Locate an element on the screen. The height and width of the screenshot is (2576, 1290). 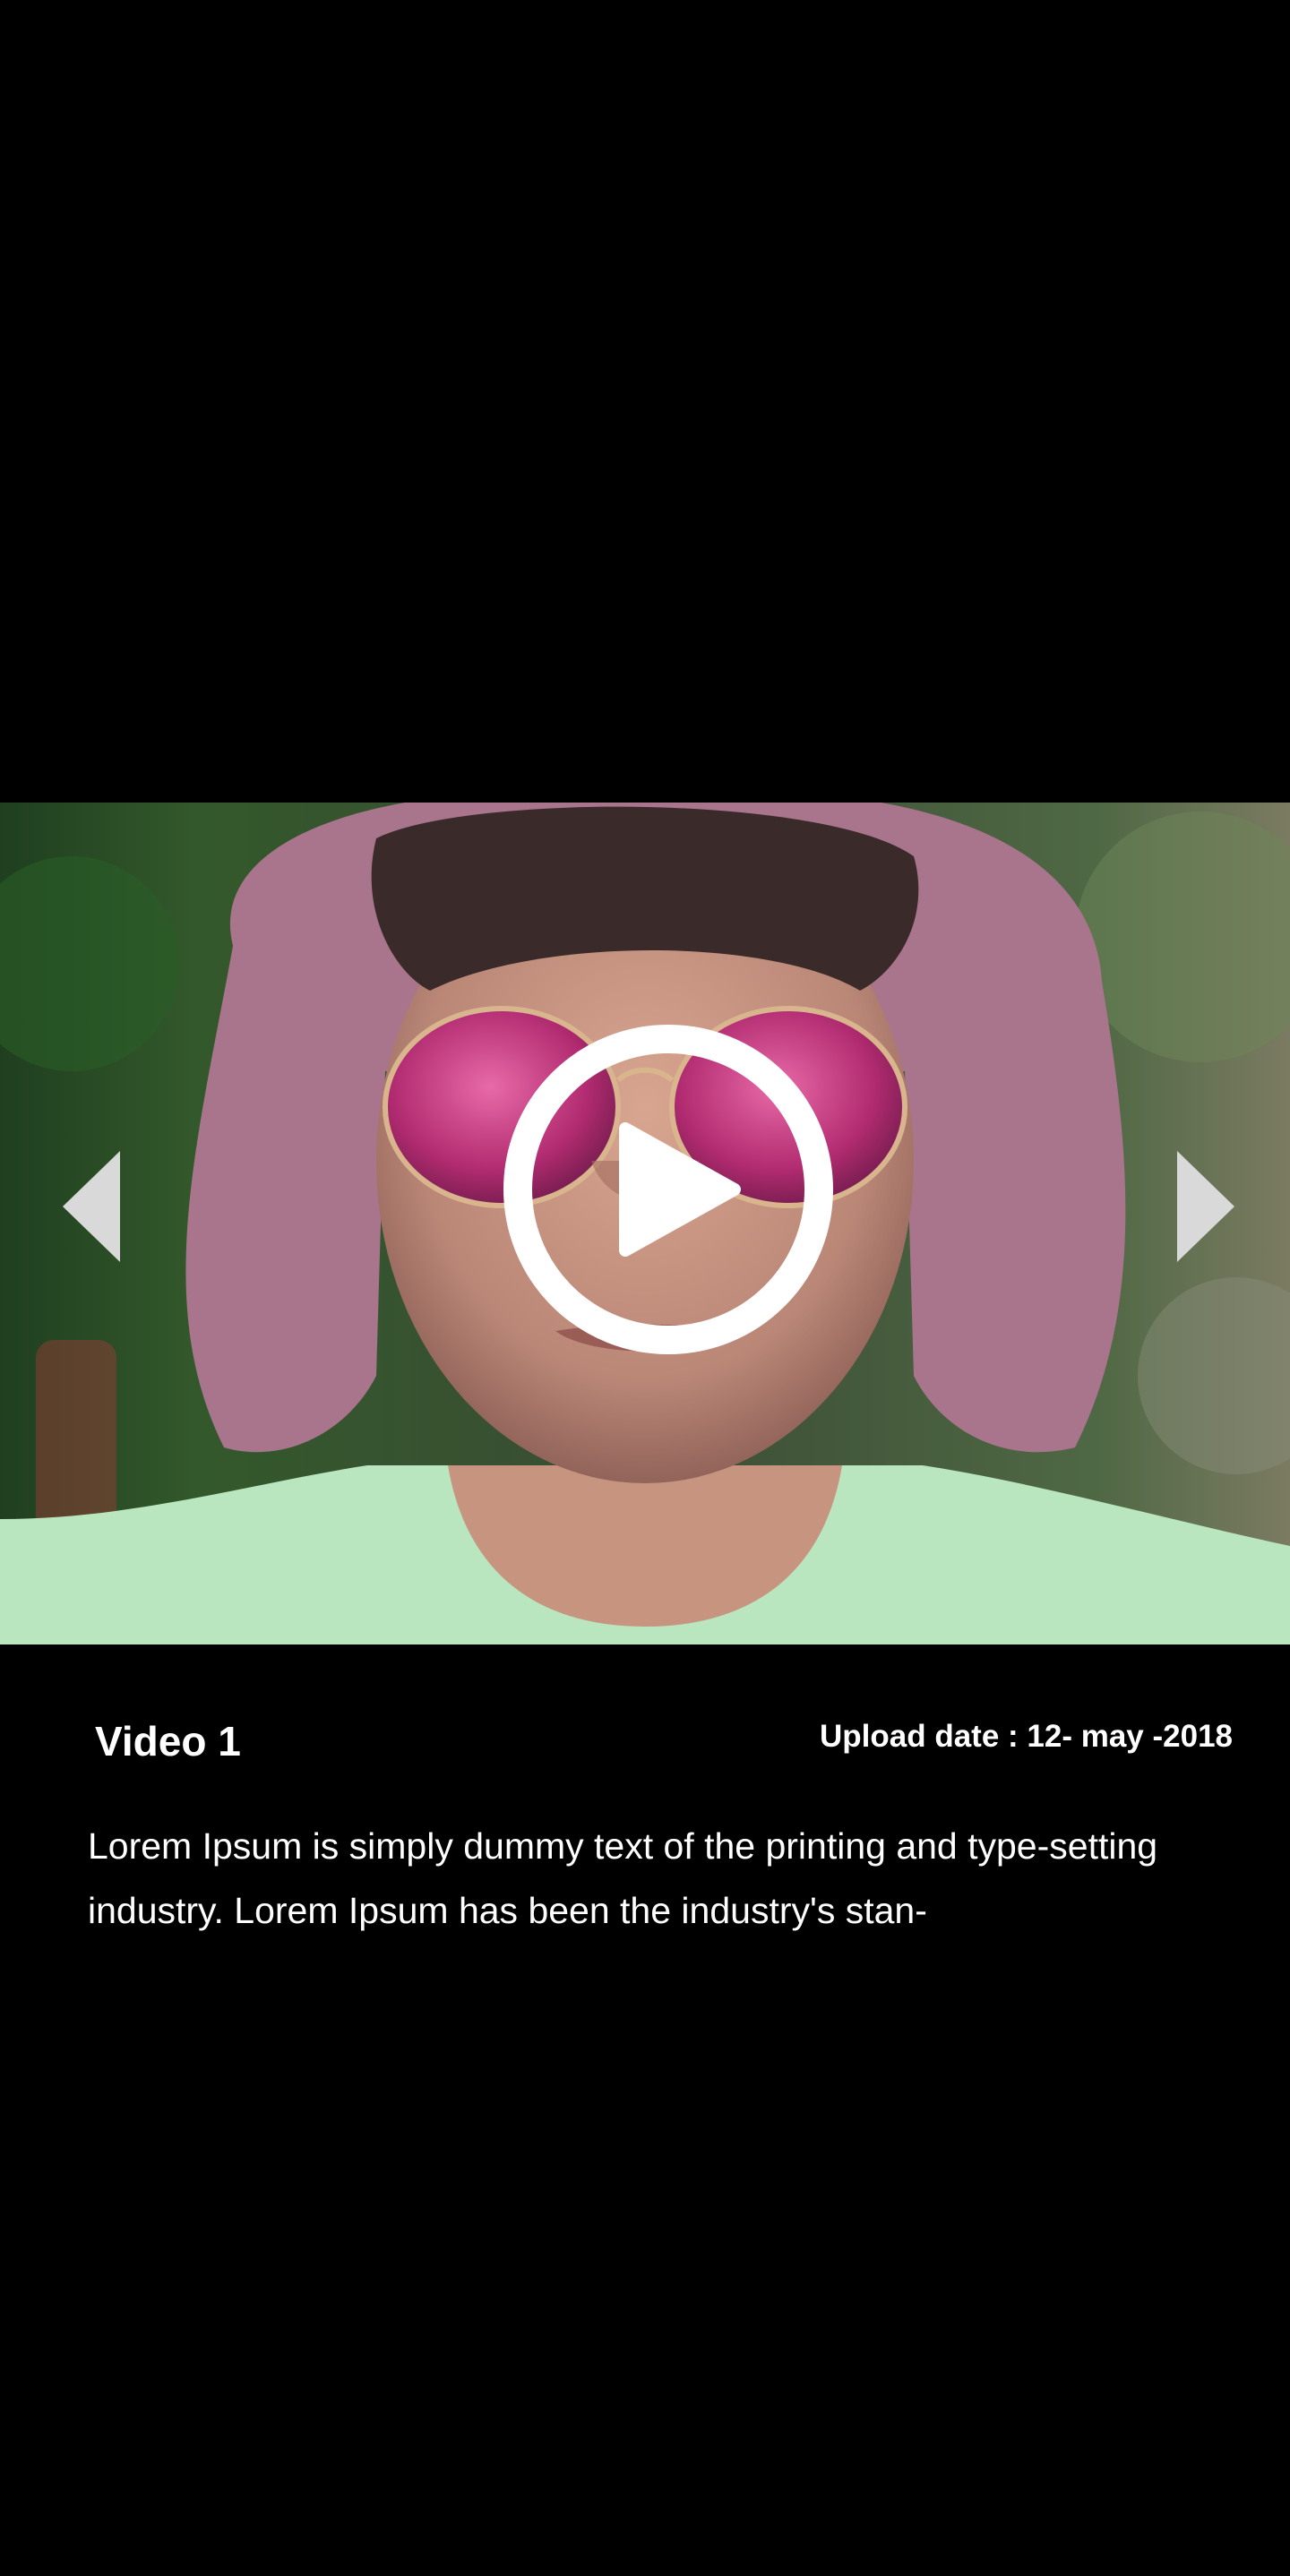
play-circle-icon is located at coordinates (668, 1189).